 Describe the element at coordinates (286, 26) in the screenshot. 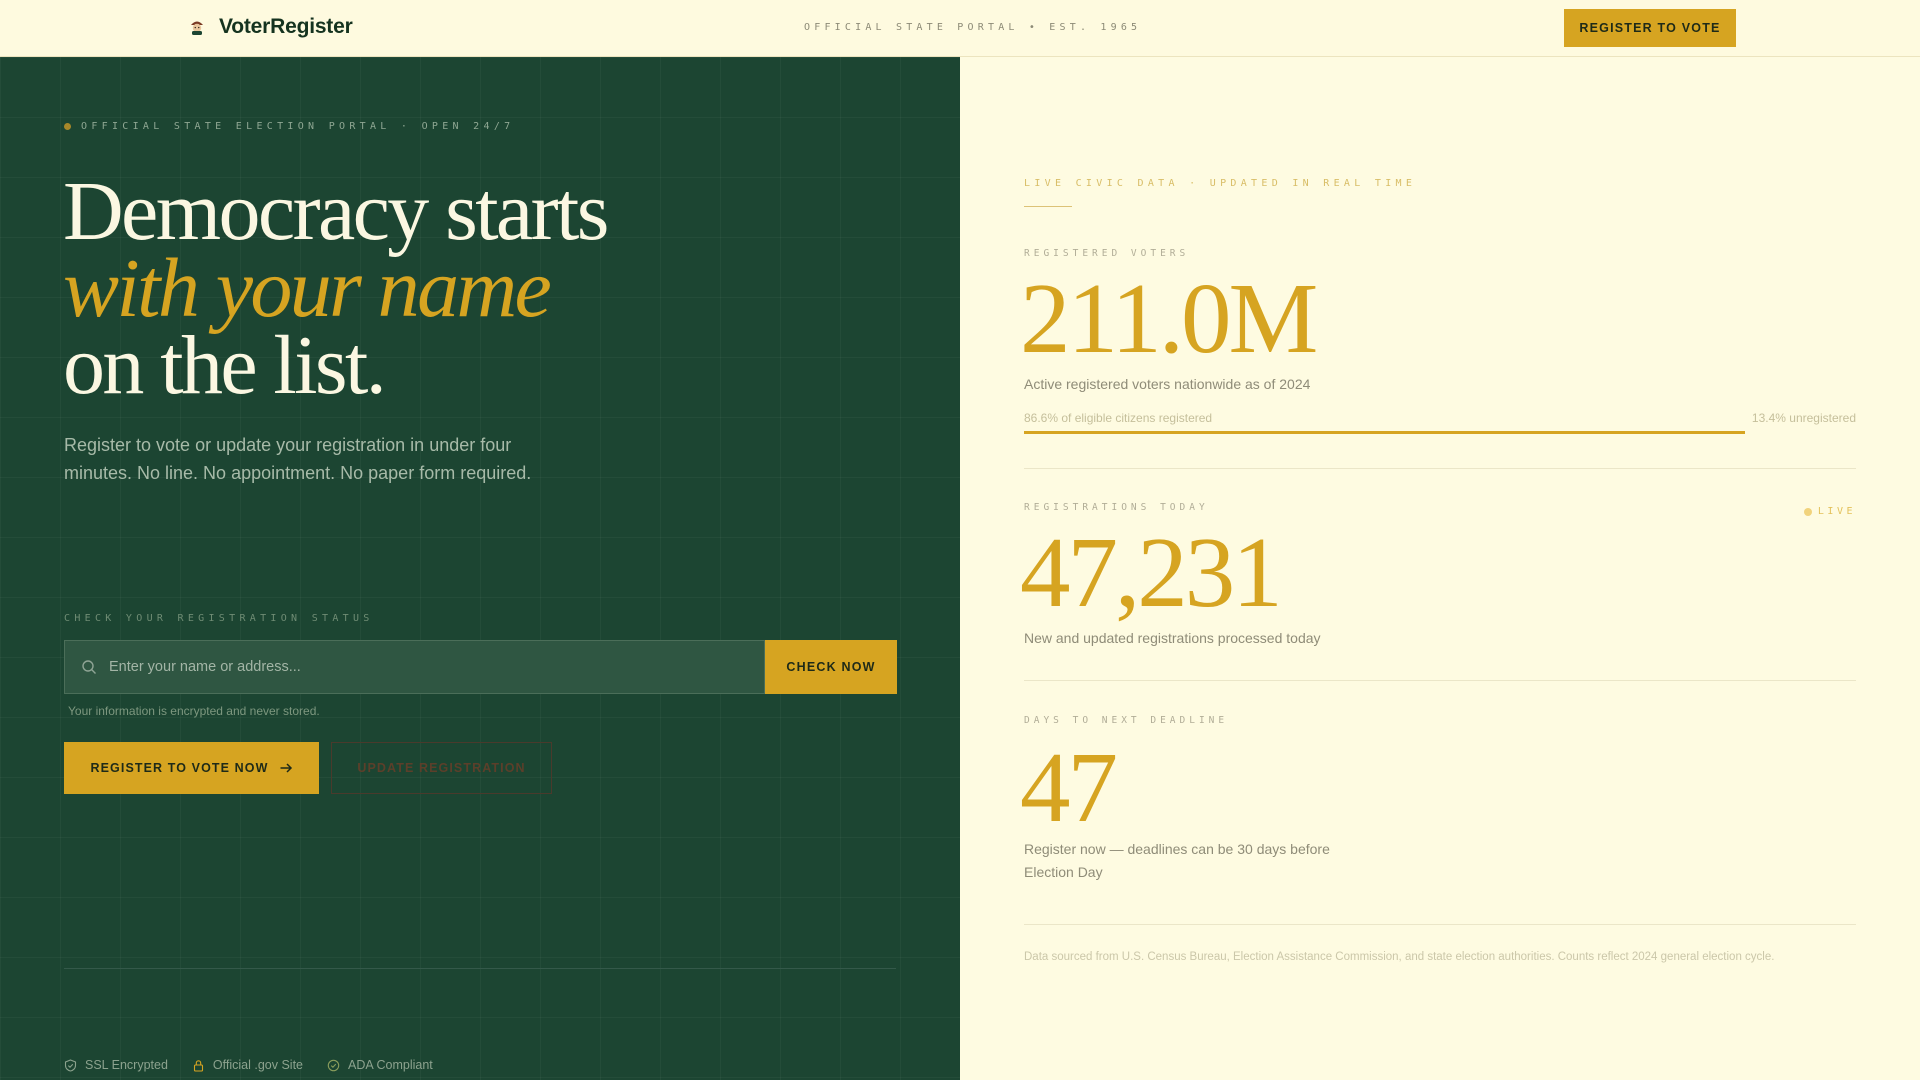

I see `brand-name: VoterRegister` at that location.